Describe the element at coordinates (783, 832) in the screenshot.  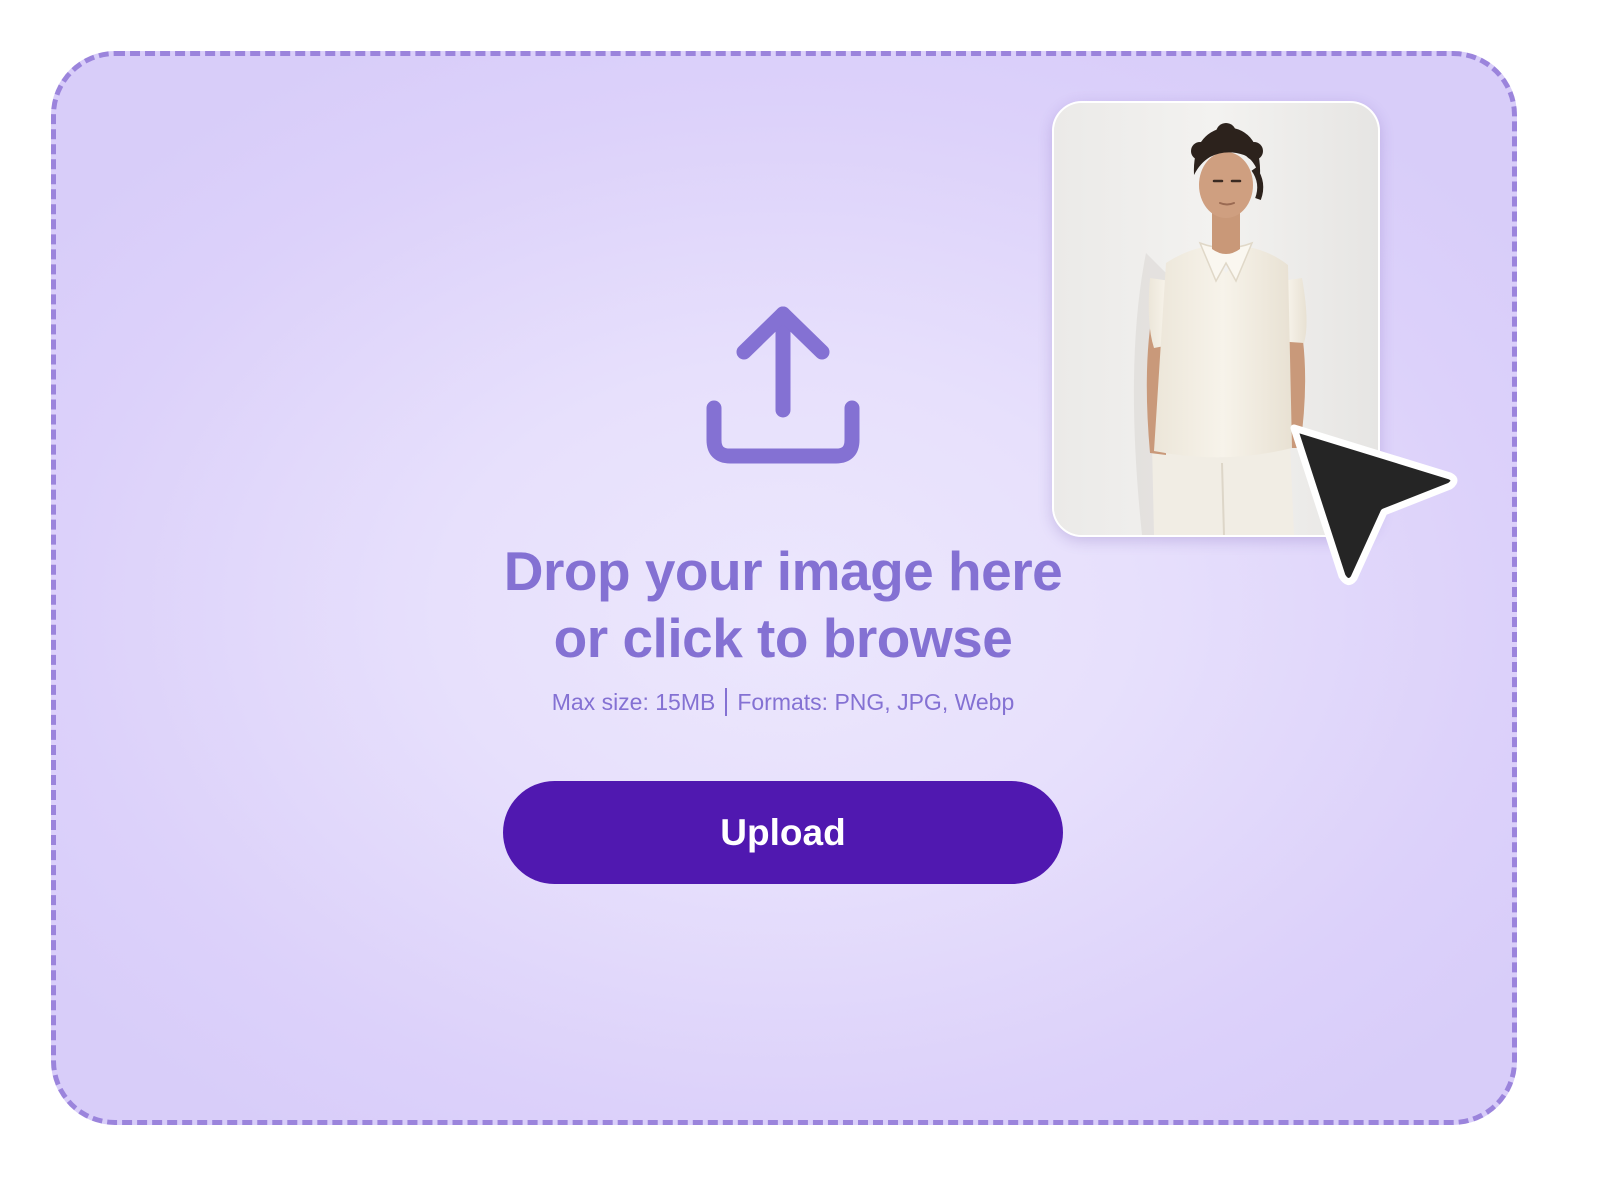
I see `upload-button: Upload` at that location.